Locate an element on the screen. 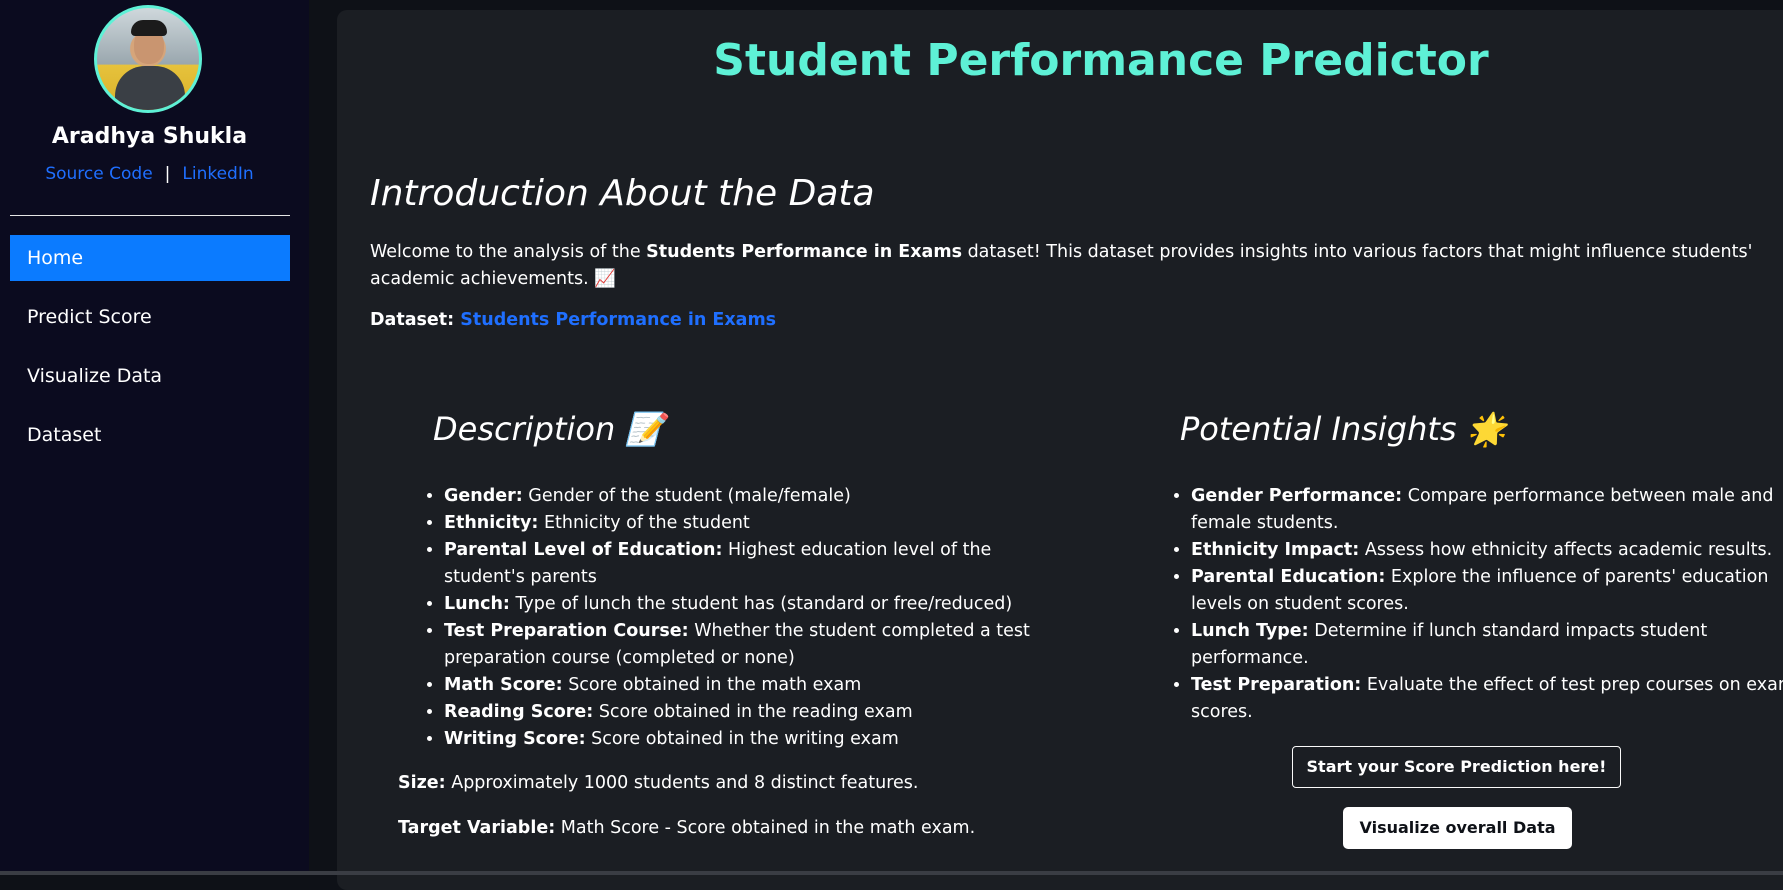 This screenshot has width=1783, height=890. insights-heading: Potential Insights 🌟 is located at coordinates (1343, 429).